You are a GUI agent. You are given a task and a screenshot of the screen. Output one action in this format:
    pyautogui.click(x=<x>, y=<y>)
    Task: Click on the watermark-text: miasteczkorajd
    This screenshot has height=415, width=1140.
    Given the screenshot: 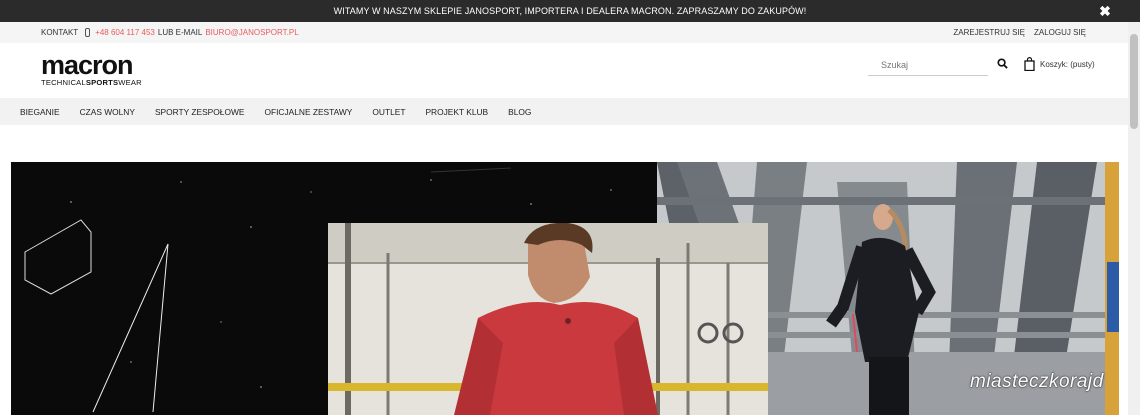 What is the action you would take?
    pyautogui.click(x=1037, y=381)
    